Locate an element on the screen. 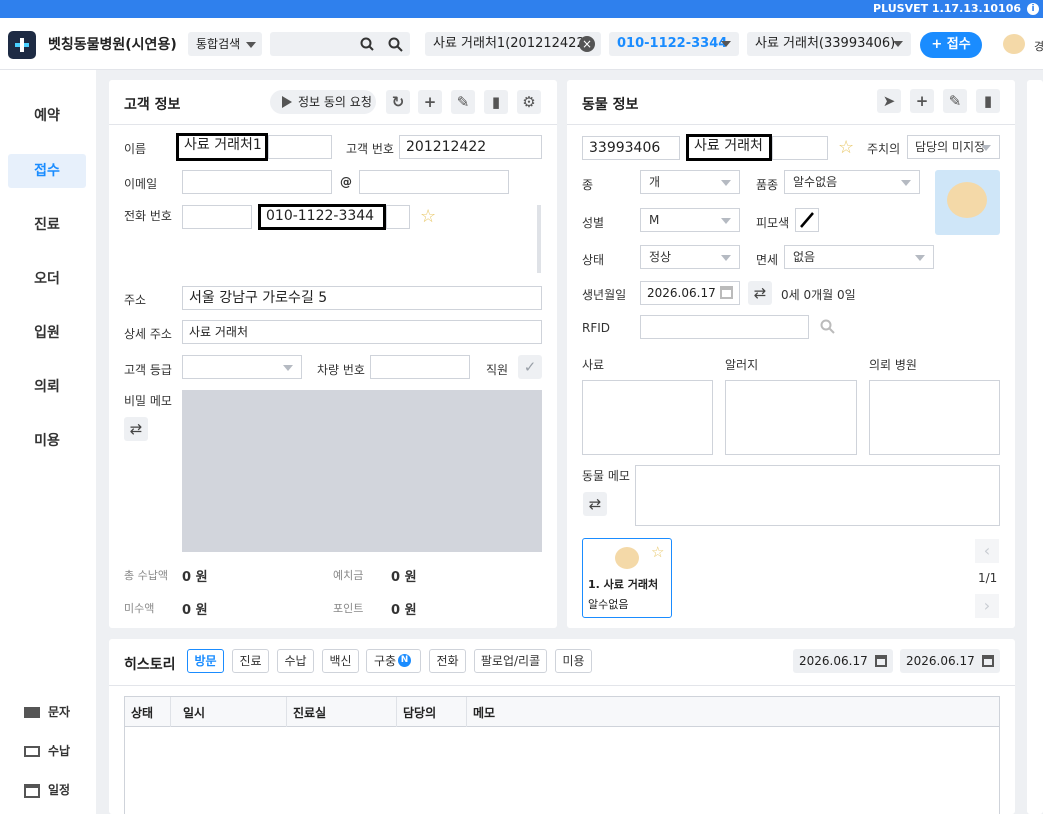 This screenshot has height=814, width=1043. next-arrow-icon: › is located at coordinates (987, 606).